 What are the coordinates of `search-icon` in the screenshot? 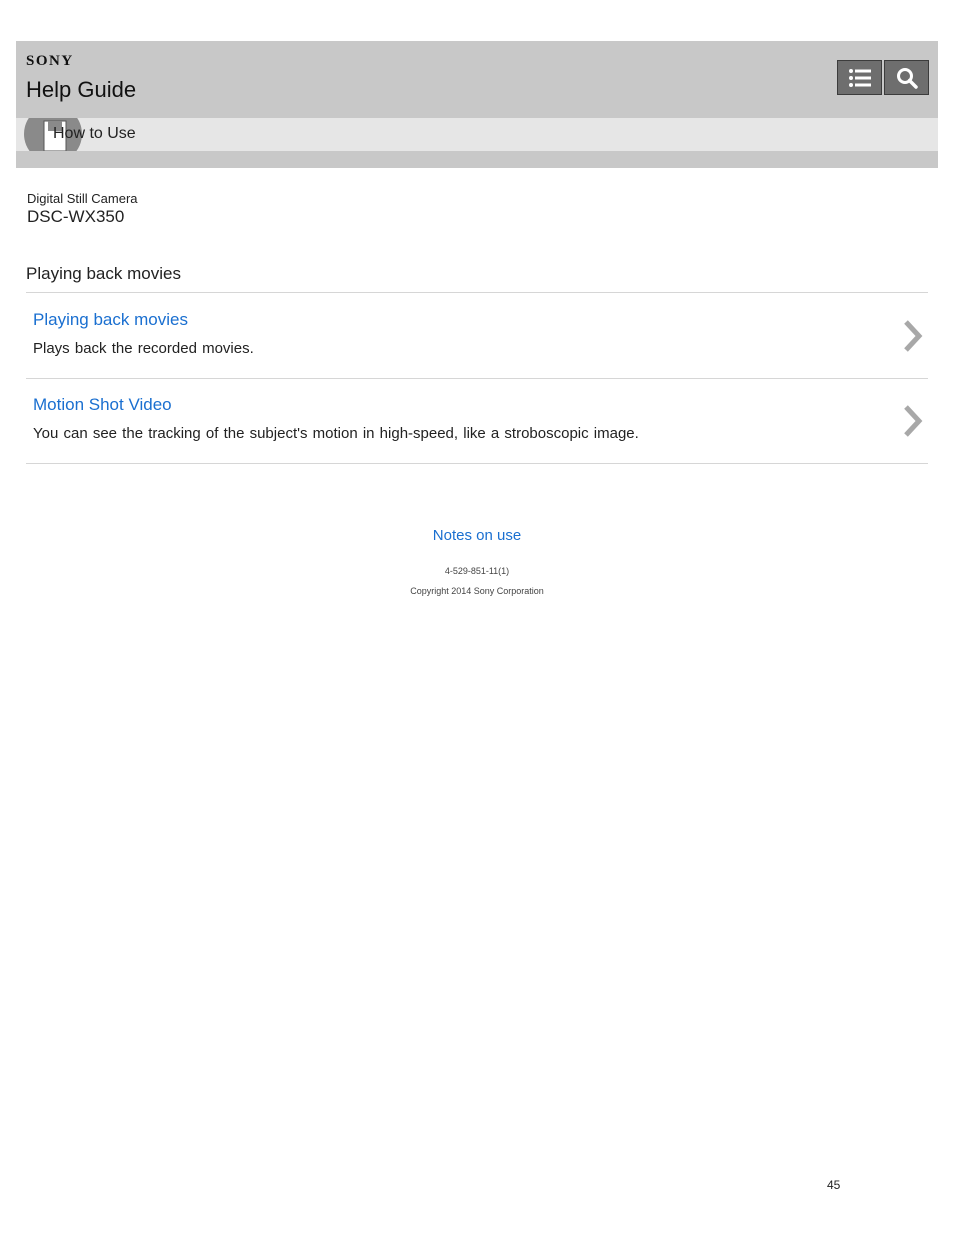 It's located at (907, 78).